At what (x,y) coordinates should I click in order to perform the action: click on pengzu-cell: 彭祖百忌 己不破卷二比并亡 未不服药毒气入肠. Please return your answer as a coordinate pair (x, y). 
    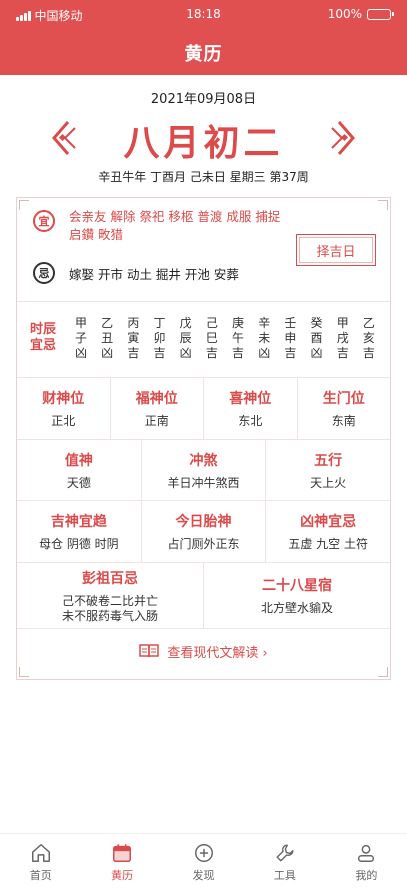
    Looking at the image, I should click on (110, 595).